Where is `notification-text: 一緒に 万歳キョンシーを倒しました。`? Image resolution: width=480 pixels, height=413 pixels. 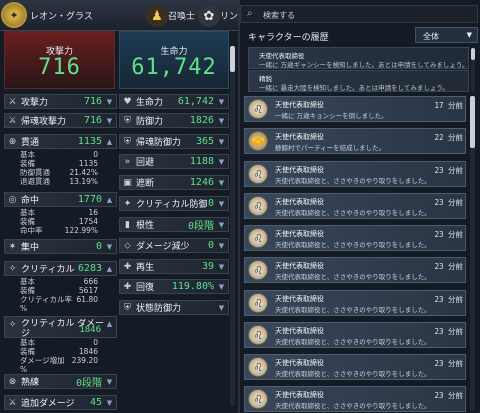
notification-text: 一緒に 万歳キョンシーを倒しました。 is located at coordinates (331, 116).